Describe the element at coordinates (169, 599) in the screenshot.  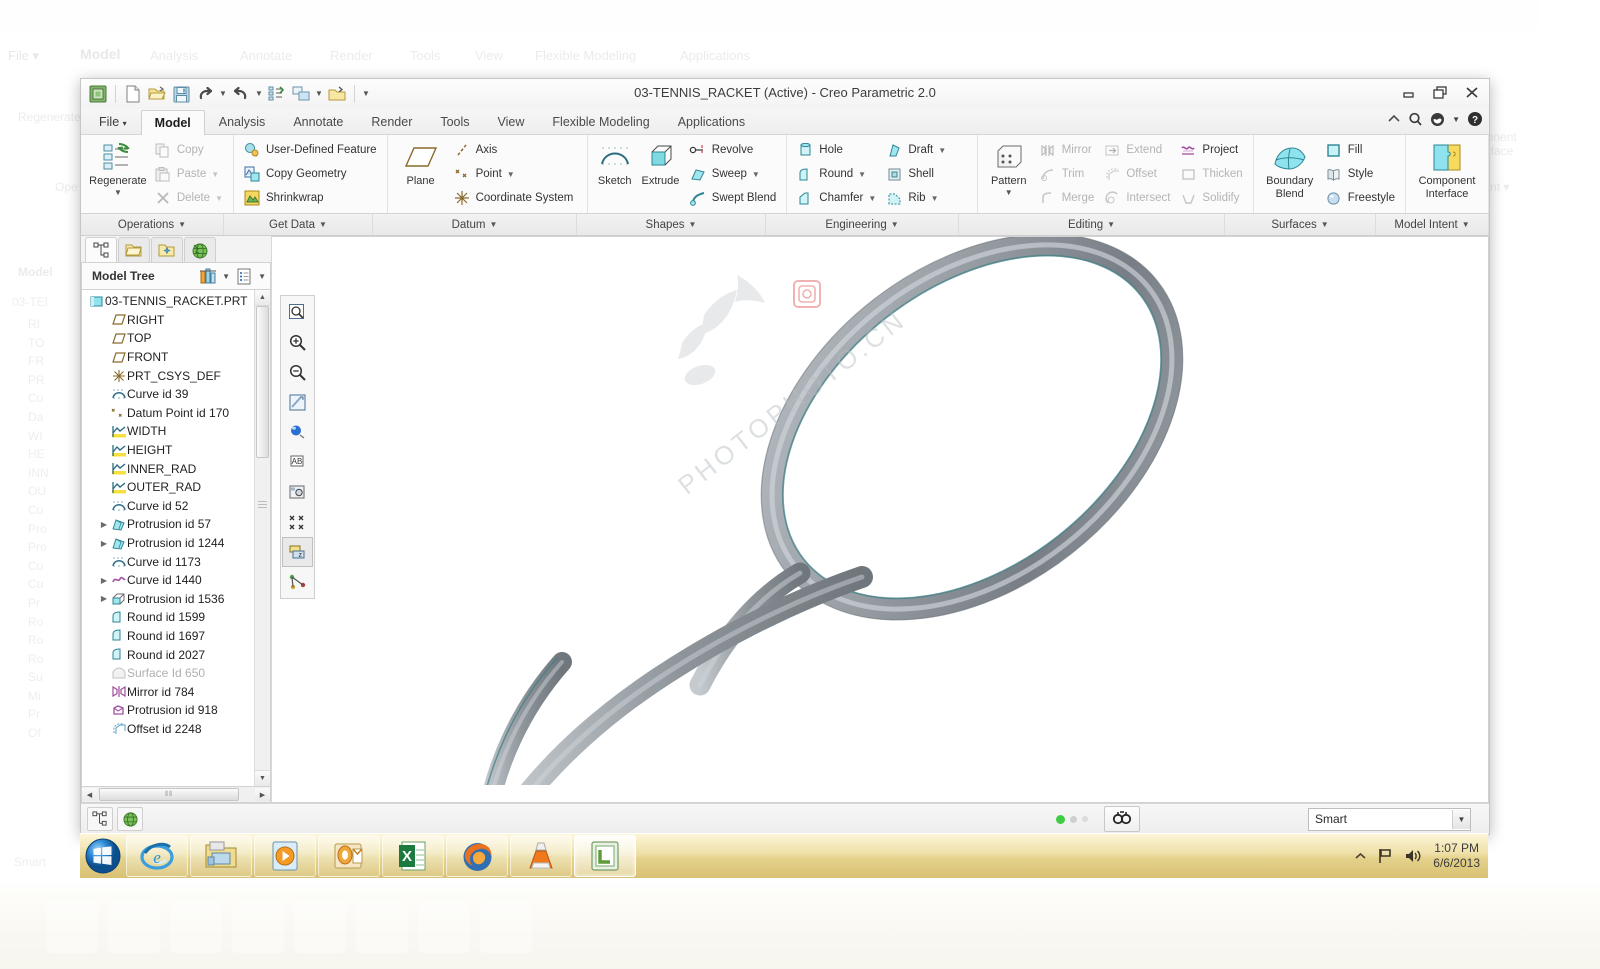
I see `model-tree-item: ▶ Protrusion id 1536` at that location.